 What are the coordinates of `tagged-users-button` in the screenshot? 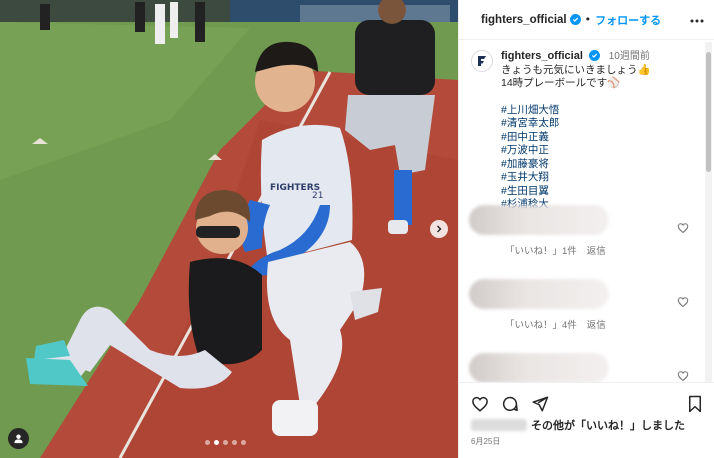 It's located at (18, 438).